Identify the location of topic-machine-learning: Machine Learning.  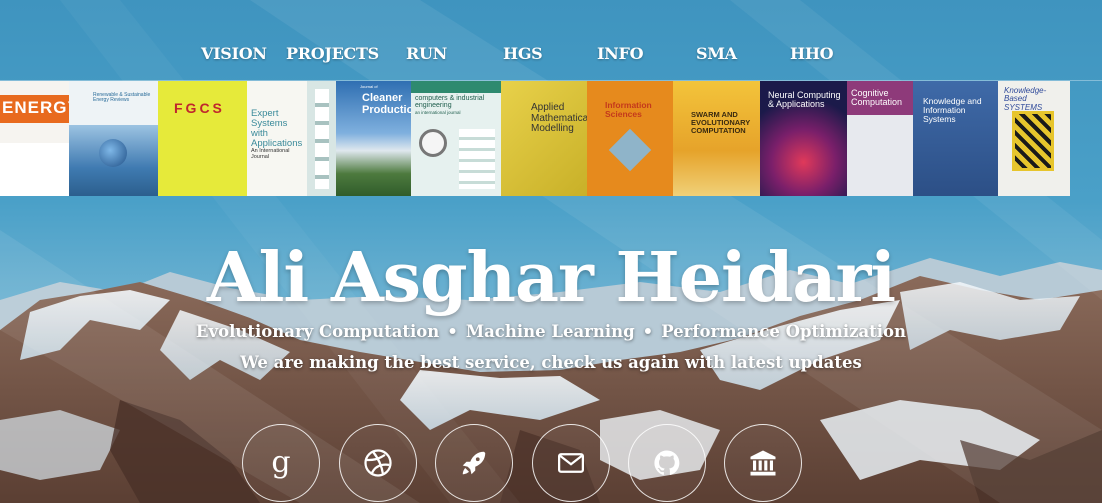
(550, 331).